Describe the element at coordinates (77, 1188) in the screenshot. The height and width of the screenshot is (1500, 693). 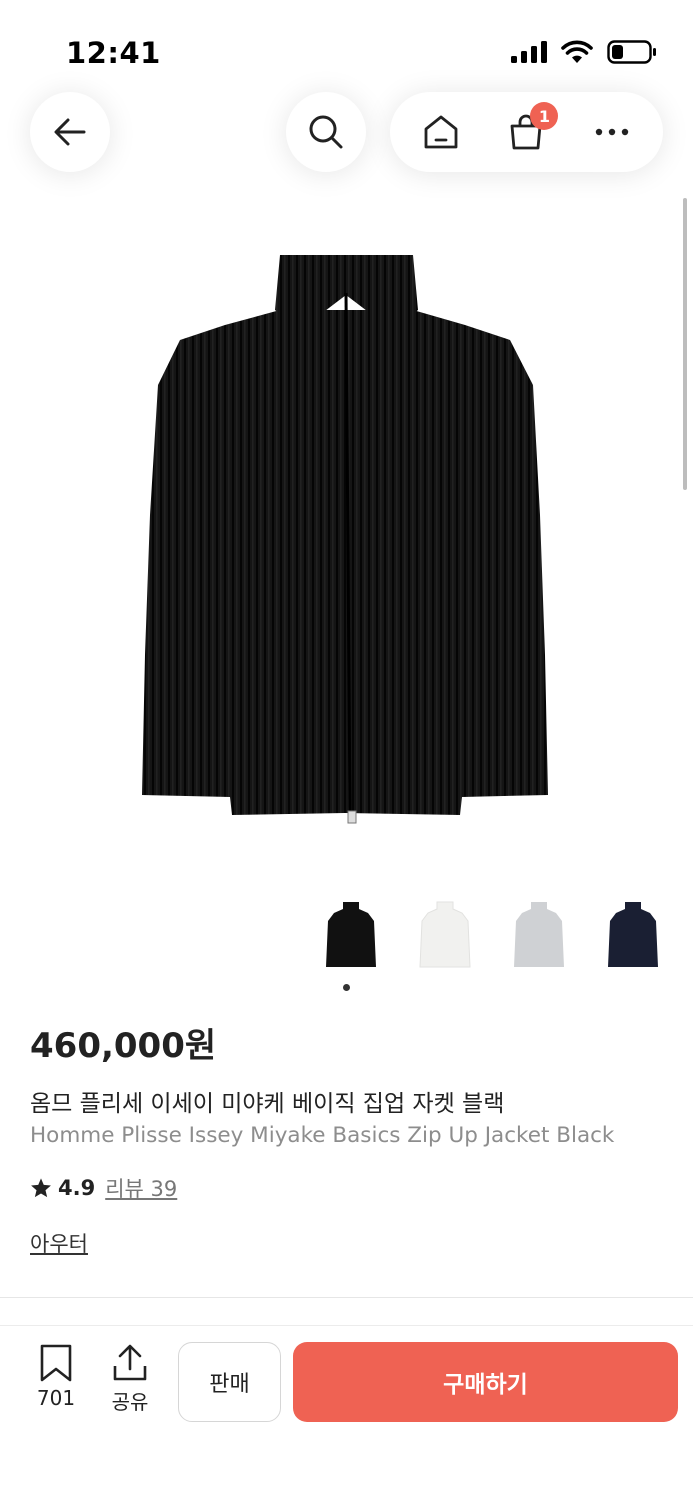
I see `rating-value: 4.9` at that location.